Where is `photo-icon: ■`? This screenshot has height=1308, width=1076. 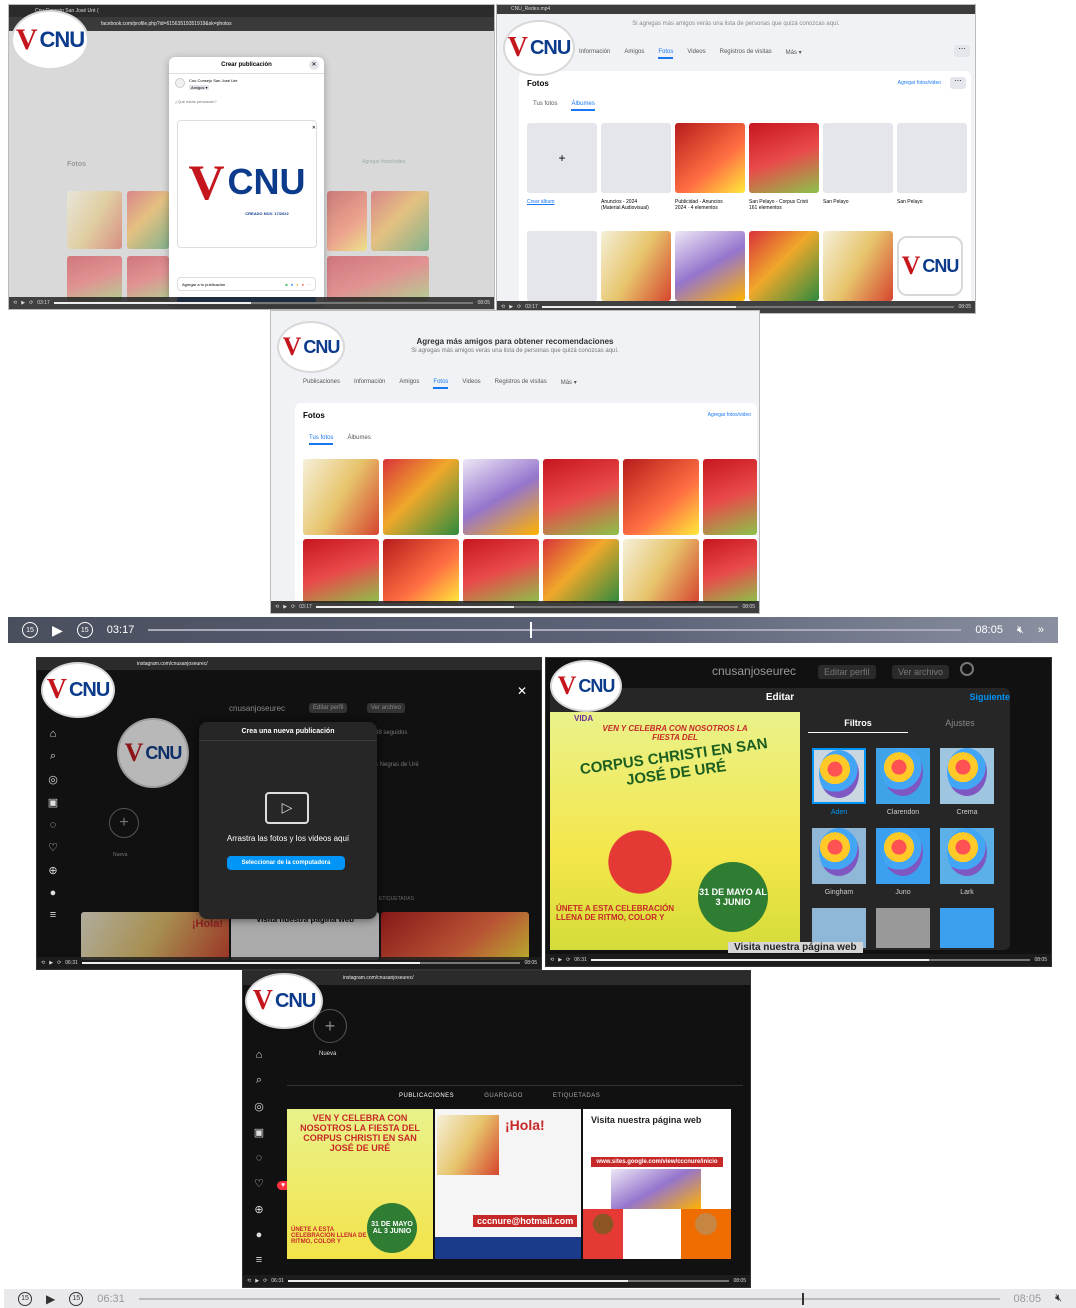 photo-icon: ■ is located at coordinates (286, 284).